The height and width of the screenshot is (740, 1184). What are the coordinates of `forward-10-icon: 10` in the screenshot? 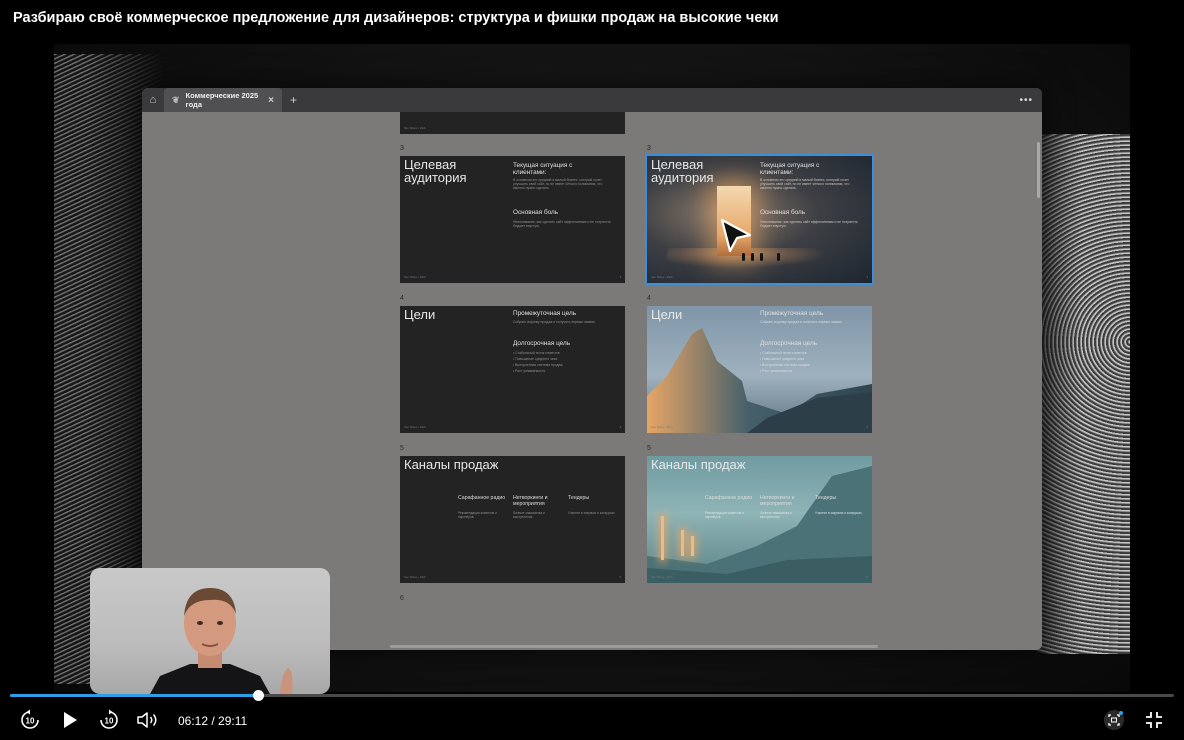 It's located at (109, 720).